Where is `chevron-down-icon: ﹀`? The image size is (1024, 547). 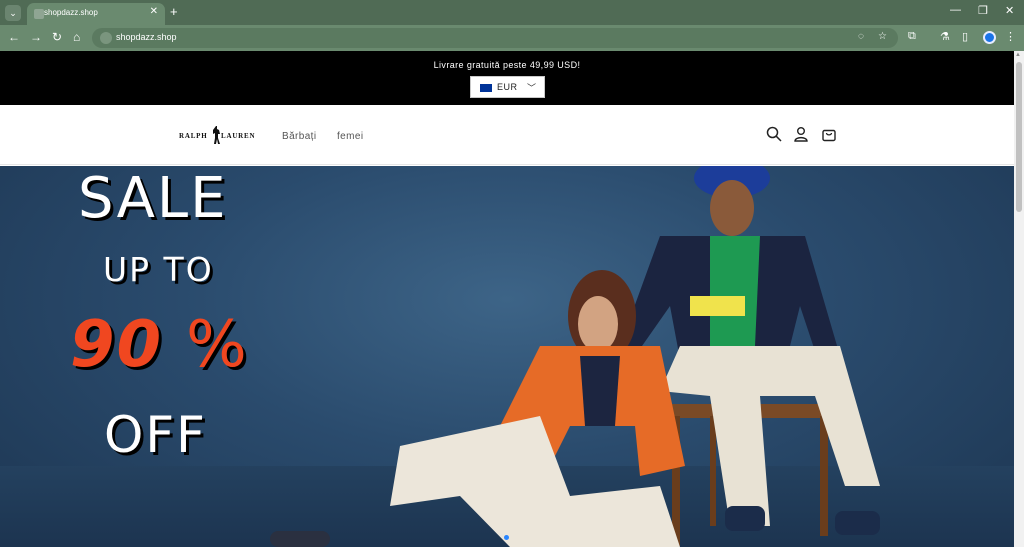
chevron-down-icon: ﹀ is located at coordinates (531, 88).